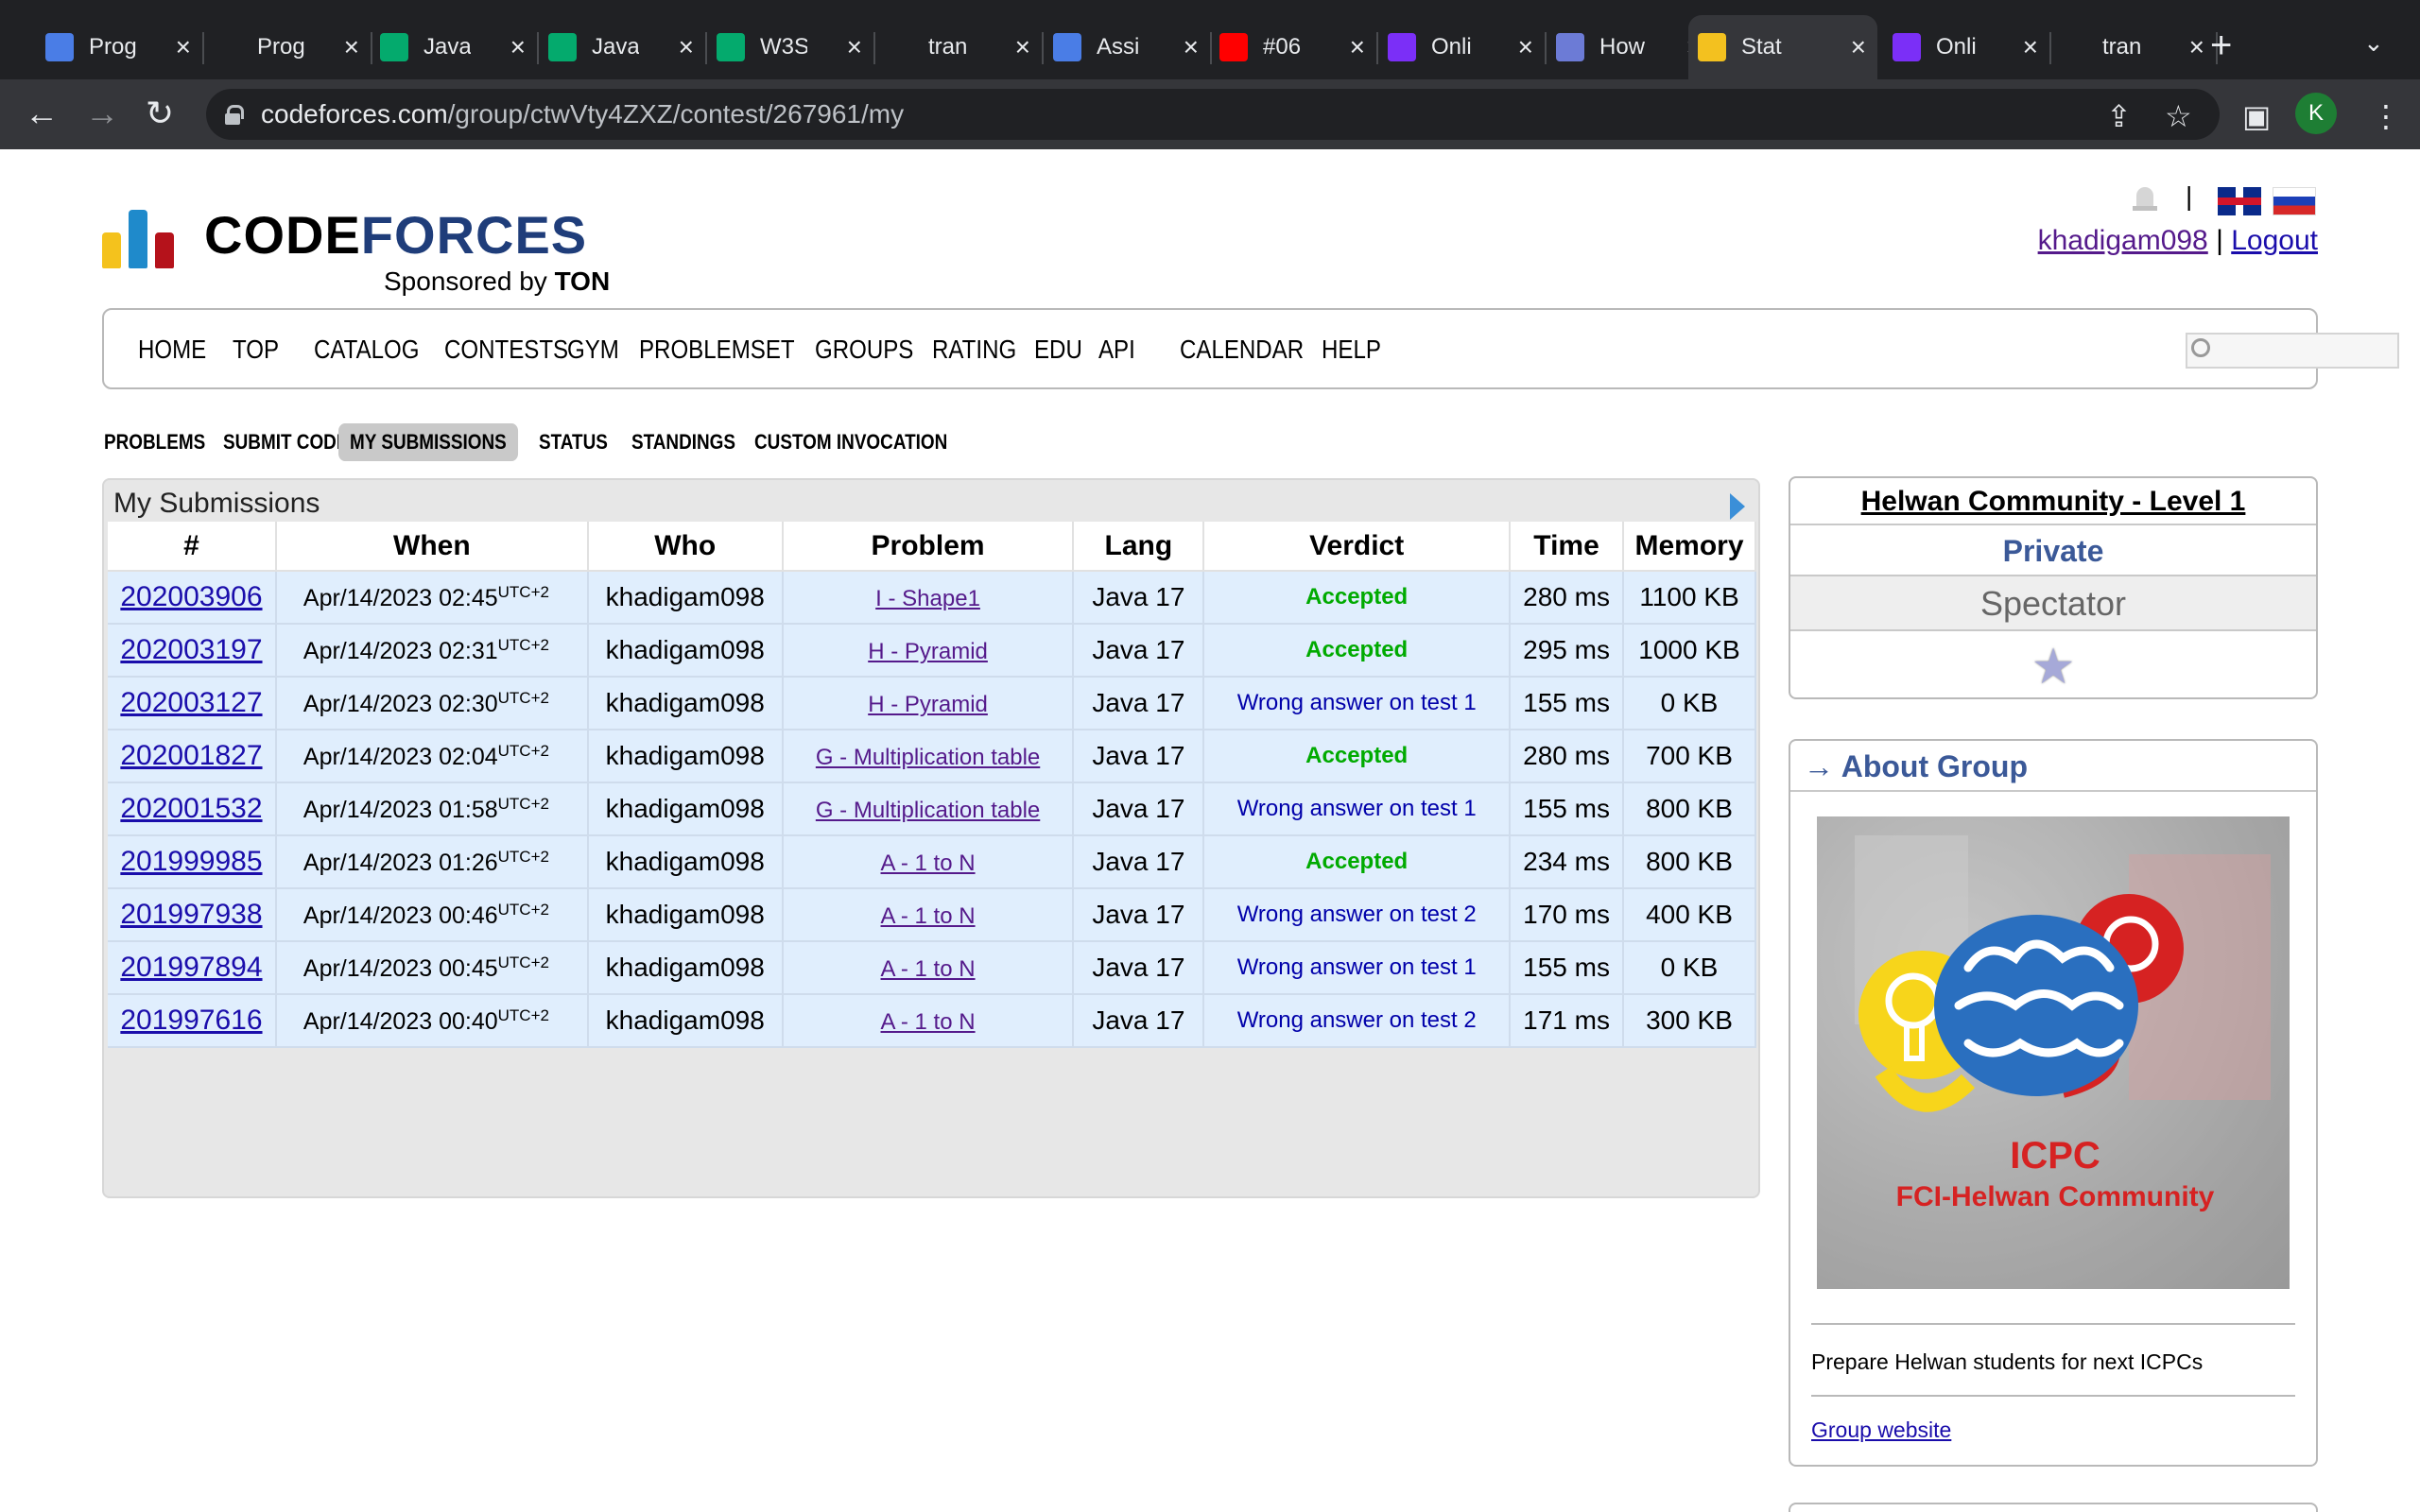  What do you see at coordinates (1689, 915) in the screenshot?
I see `memory-cell: 400 KB` at bounding box center [1689, 915].